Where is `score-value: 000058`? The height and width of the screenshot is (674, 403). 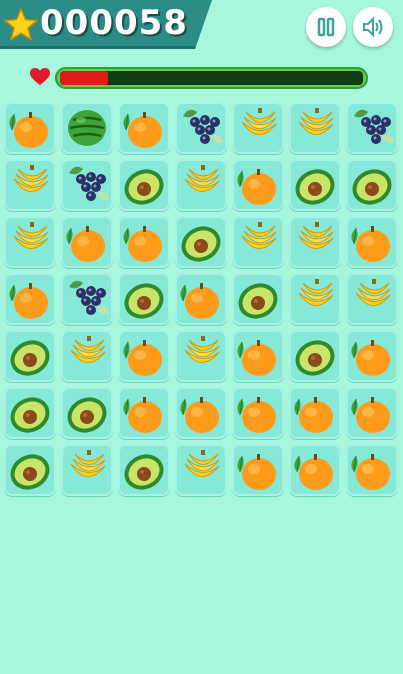 score-value: 000058 is located at coordinates (114, 23).